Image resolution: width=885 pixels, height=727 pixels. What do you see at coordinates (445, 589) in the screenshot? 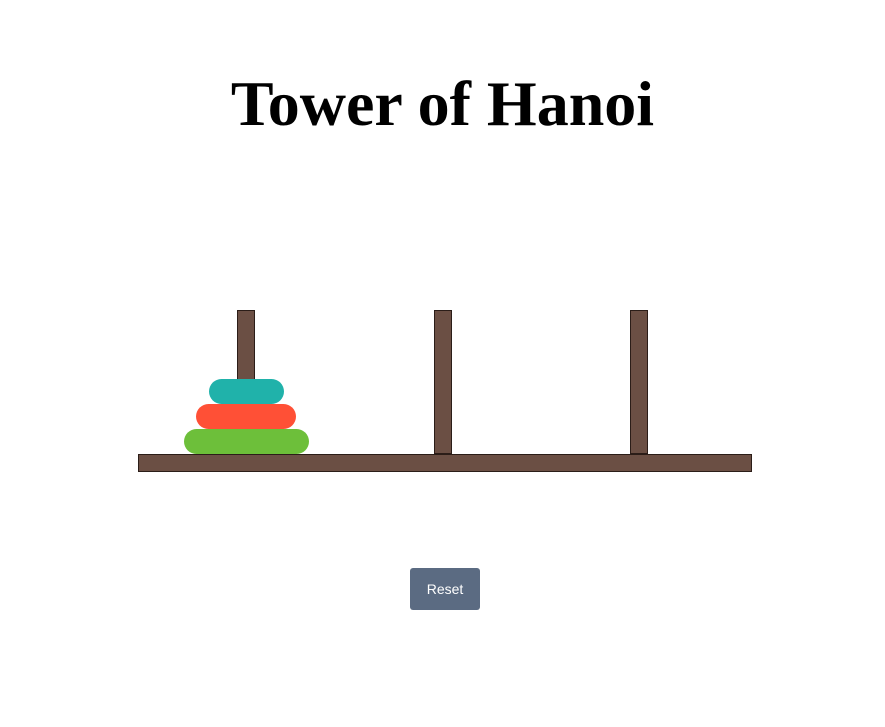
I see `reset-button: Reset` at bounding box center [445, 589].